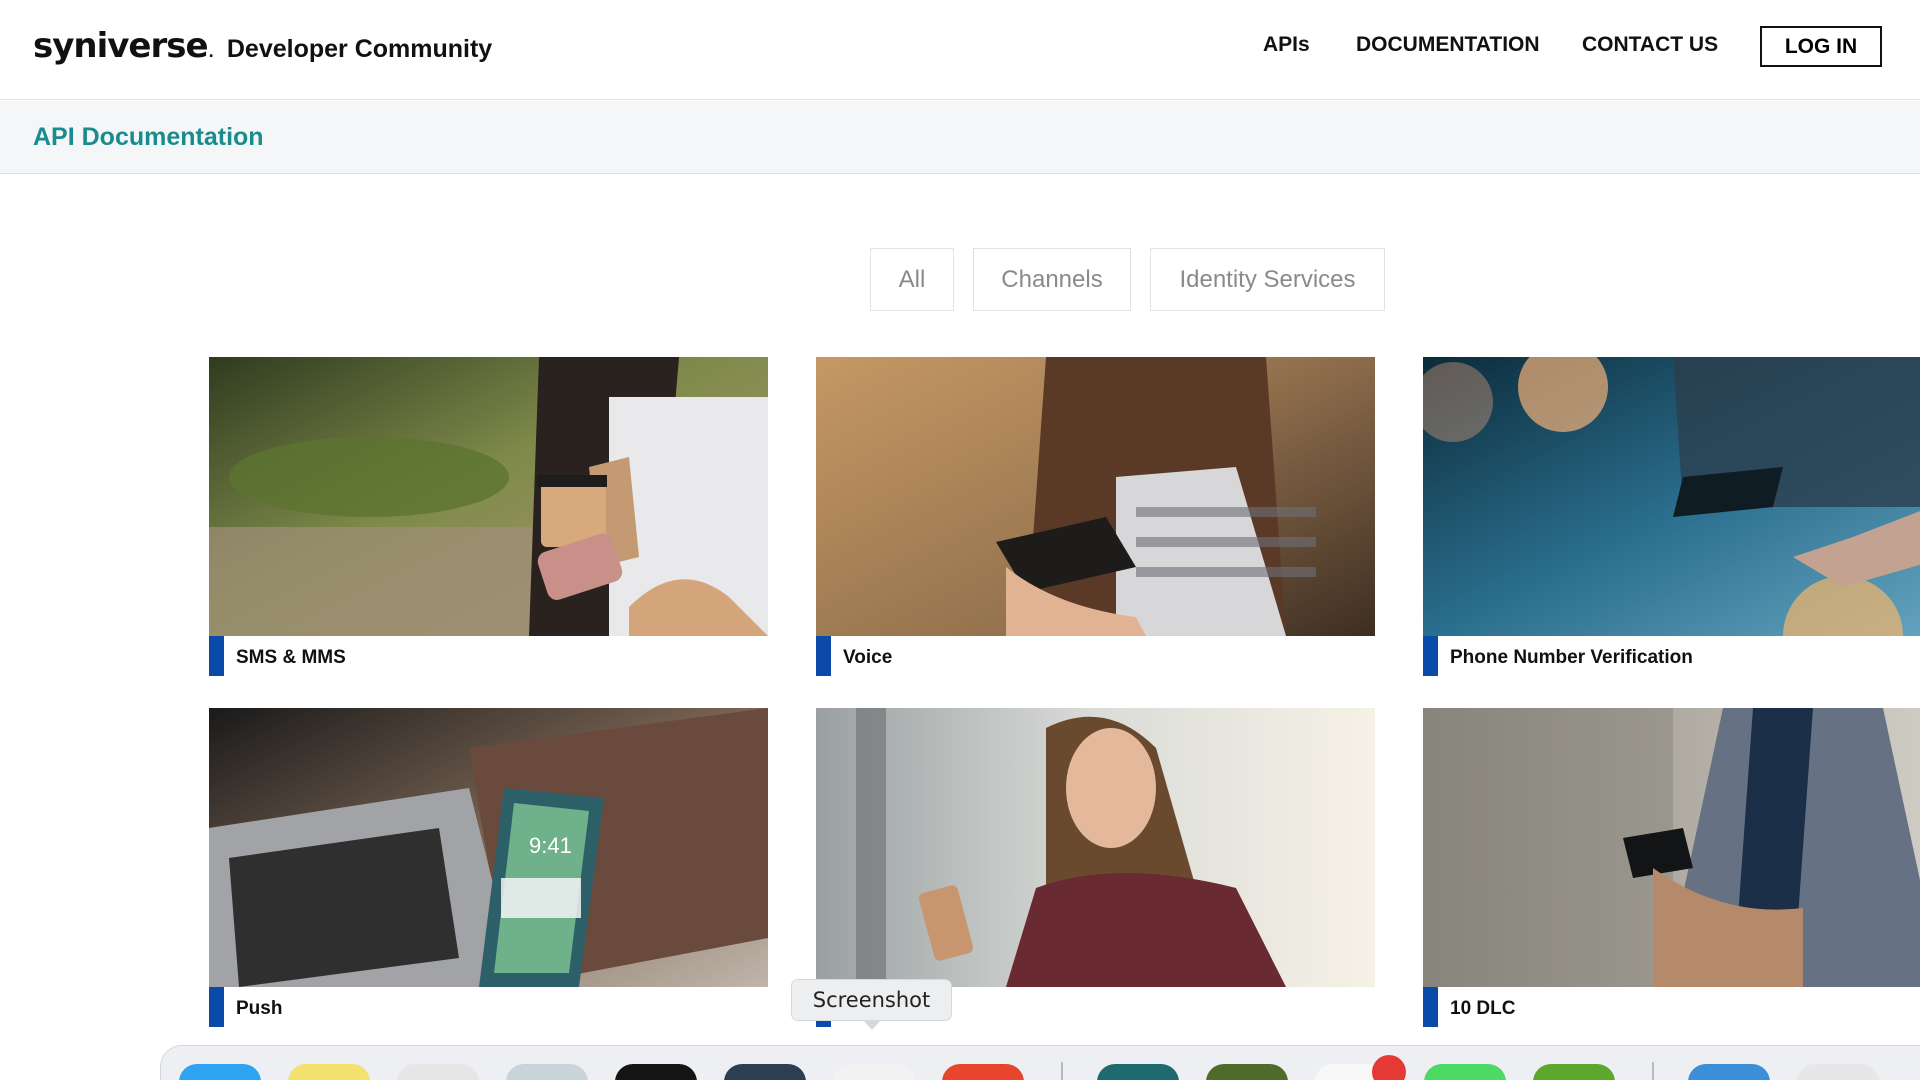 This screenshot has height=1080, width=1920. I want to click on dock-tooltip: Screenshot, so click(871, 1000).